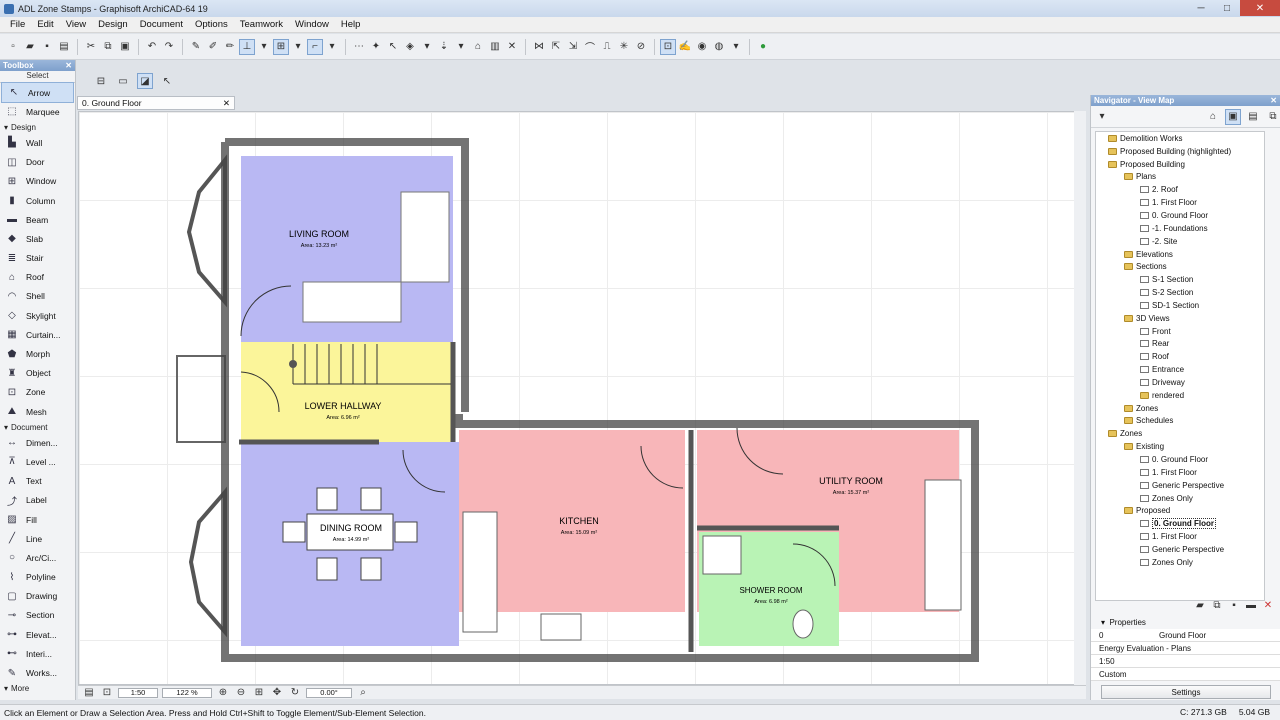 Image resolution: width=1280 pixels, height=720 pixels. Describe the element at coordinates (187, 692) in the screenshot. I see `zoom-field: 122 %` at that location.